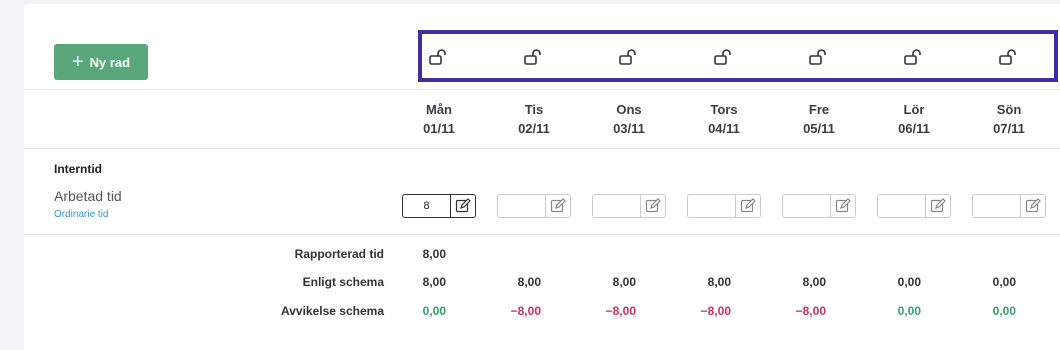 This screenshot has width=1060, height=350. What do you see at coordinates (819, 119) in the screenshot?
I see `day-header: Fre 05/11` at bounding box center [819, 119].